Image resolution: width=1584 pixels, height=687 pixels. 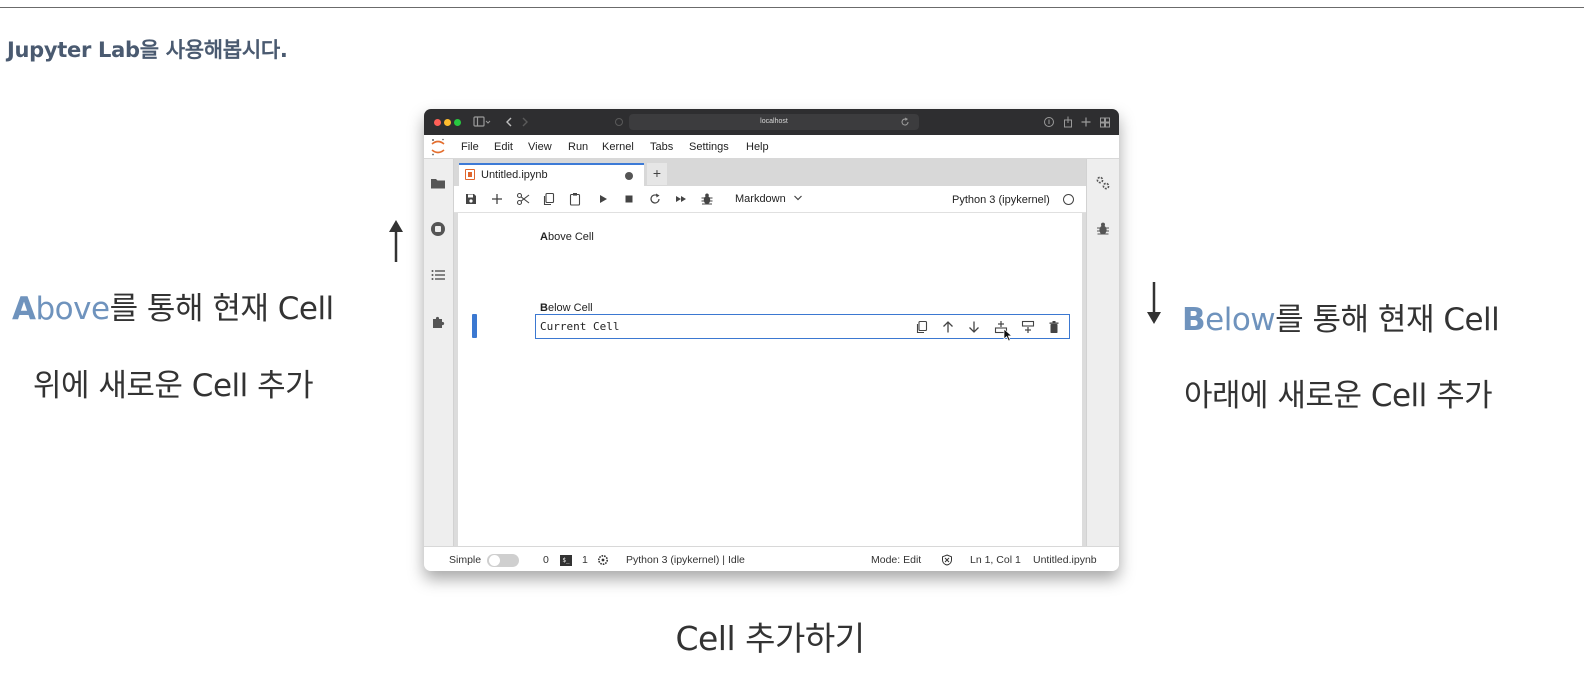 What do you see at coordinates (1194, 320) in the screenshot?
I see `below-accent-letter: B` at bounding box center [1194, 320].